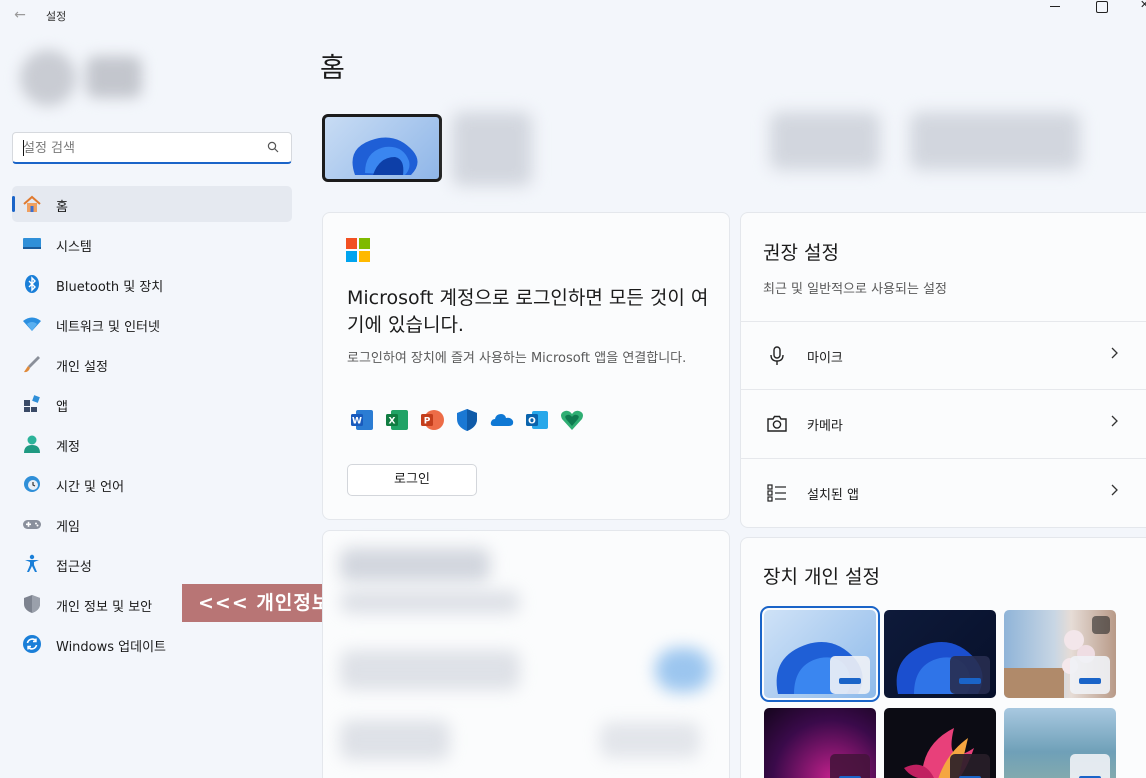 The height and width of the screenshot is (778, 1146). I want to click on recommended-subtitle: 최근 및 일반적으로 사용되는 설정, so click(855, 289).